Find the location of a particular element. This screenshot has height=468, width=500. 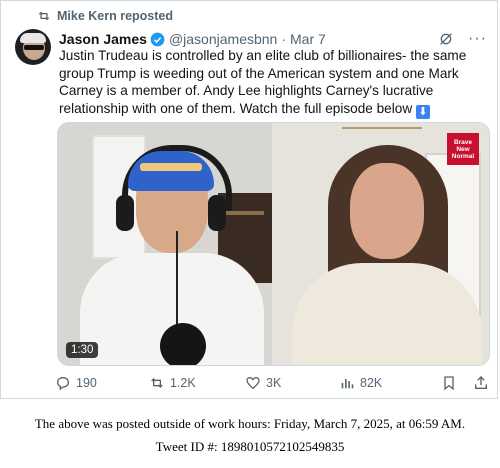

author-handle: @jasonjamesbnn is located at coordinates (223, 39).